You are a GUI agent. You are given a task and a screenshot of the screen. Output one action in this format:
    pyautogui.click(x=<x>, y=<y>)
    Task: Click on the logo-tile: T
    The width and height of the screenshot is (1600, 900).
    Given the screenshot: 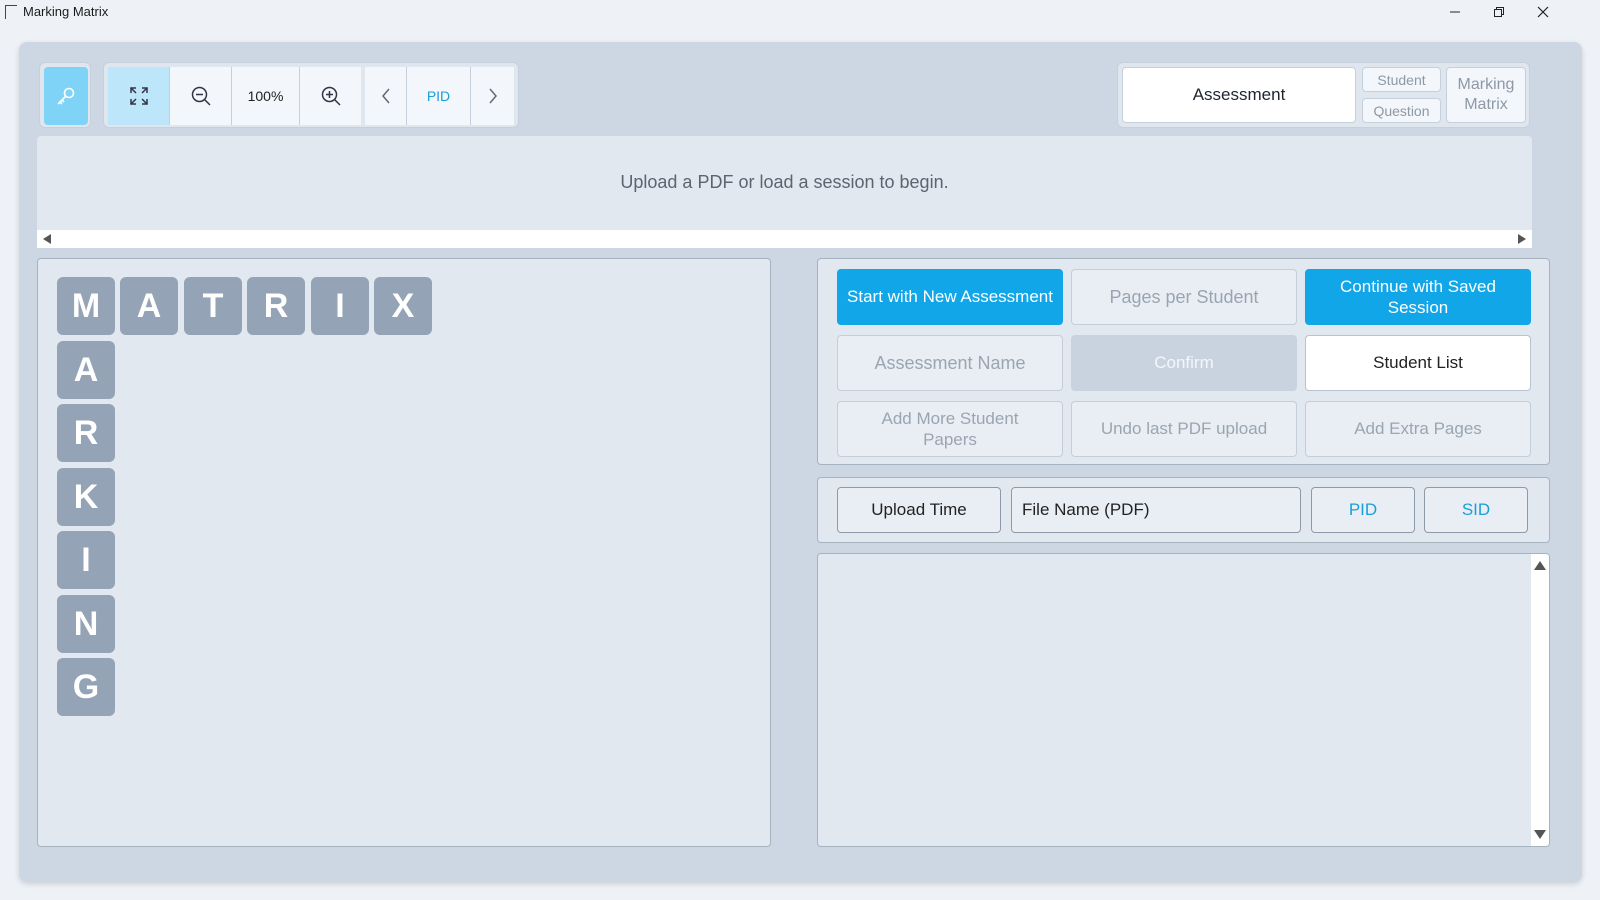 What is the action you would take?
    pyautogui.click(x=213, y=306)
    